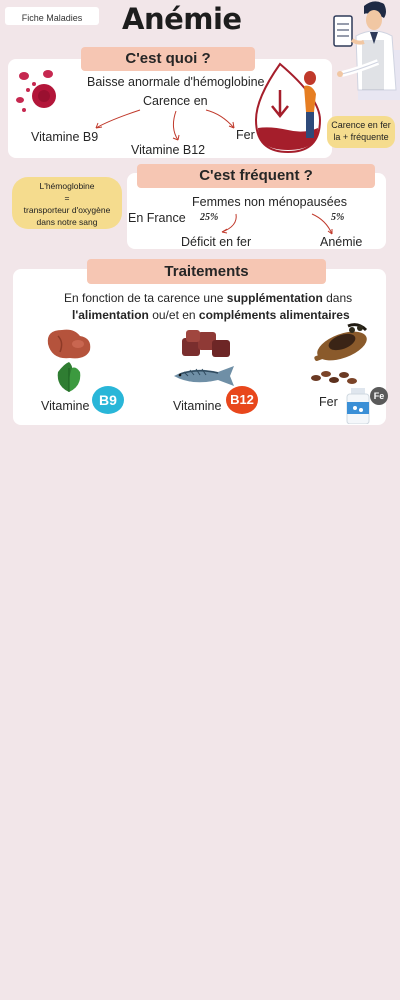  I want to click on fe-badge-text: Fe, so click(379, 396).